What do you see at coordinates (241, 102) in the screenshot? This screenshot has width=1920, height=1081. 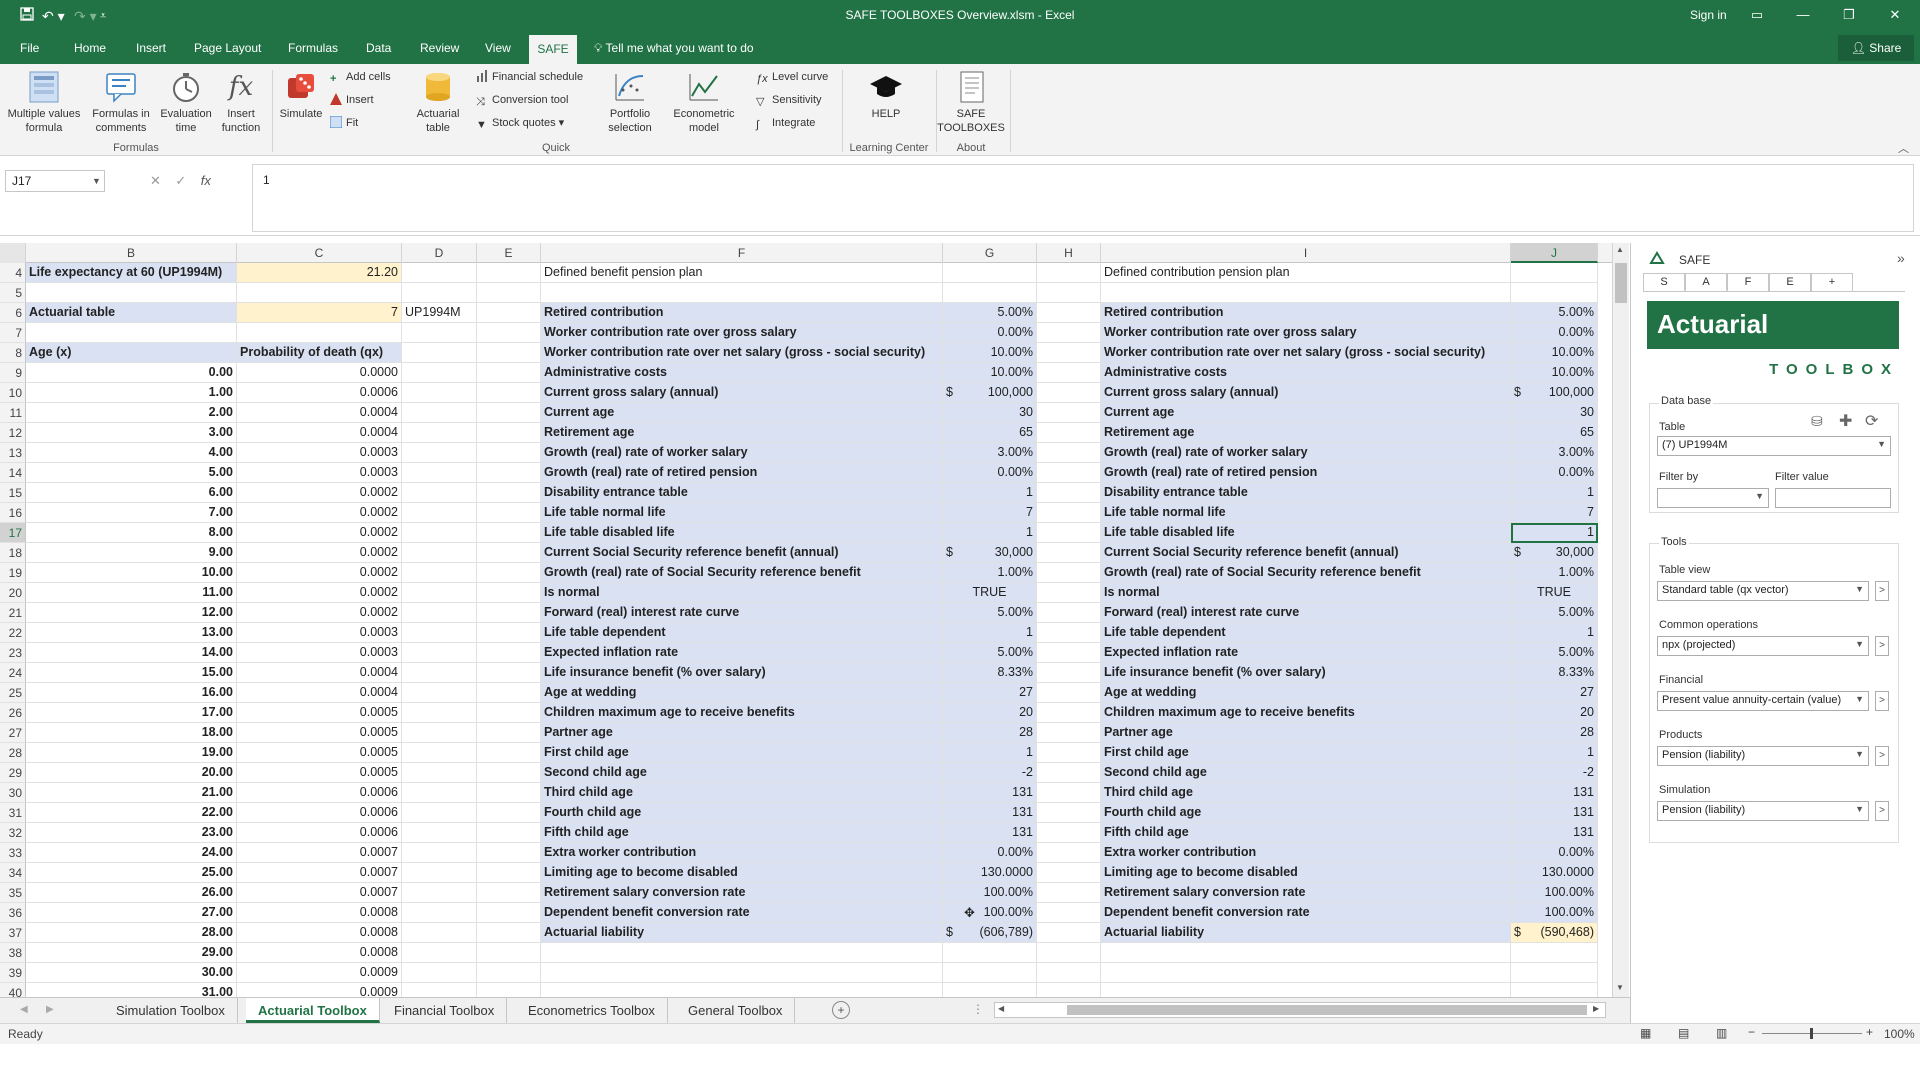 I see `insert-function-button: fx Insert function` at bounding box center [241, 102].